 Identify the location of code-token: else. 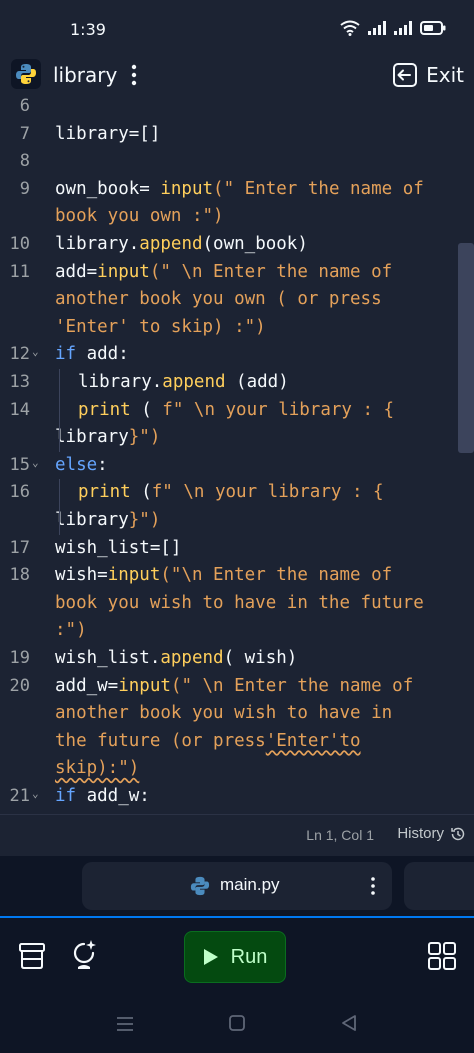
(76, 464).